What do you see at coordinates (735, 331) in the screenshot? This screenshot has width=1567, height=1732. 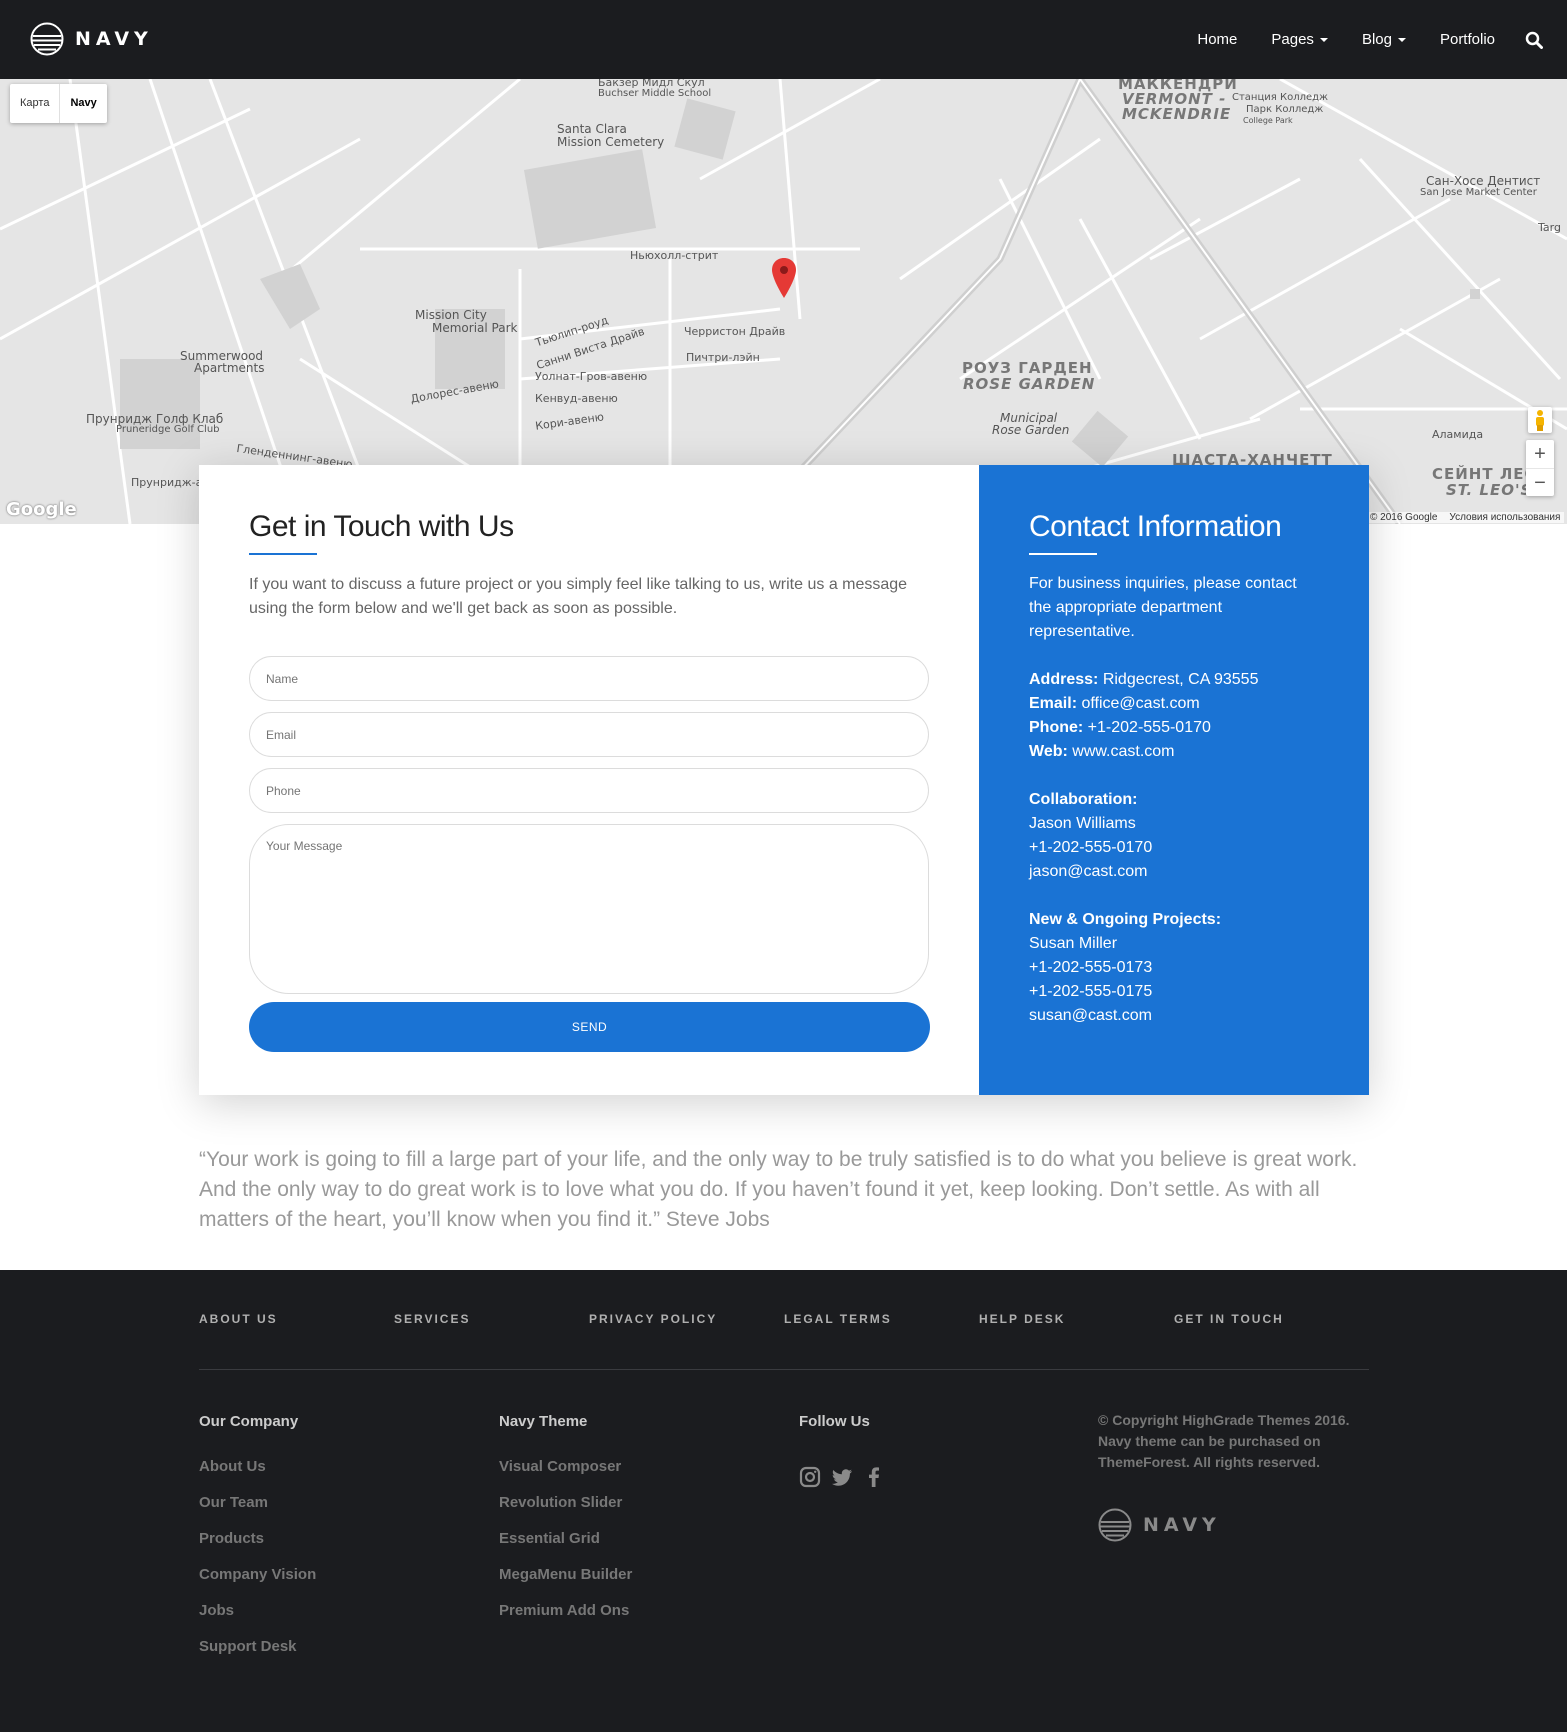 I see `map-label: Черристон Драйв` at bounding box center [735, 331].